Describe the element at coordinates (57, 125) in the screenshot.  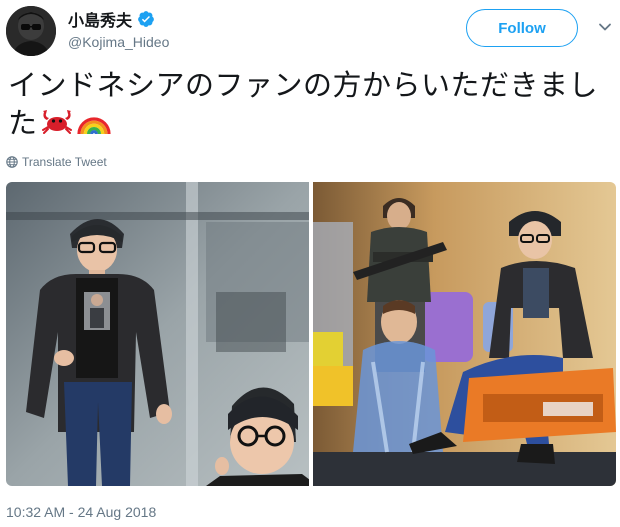
I see `crab-emoji` at that location.